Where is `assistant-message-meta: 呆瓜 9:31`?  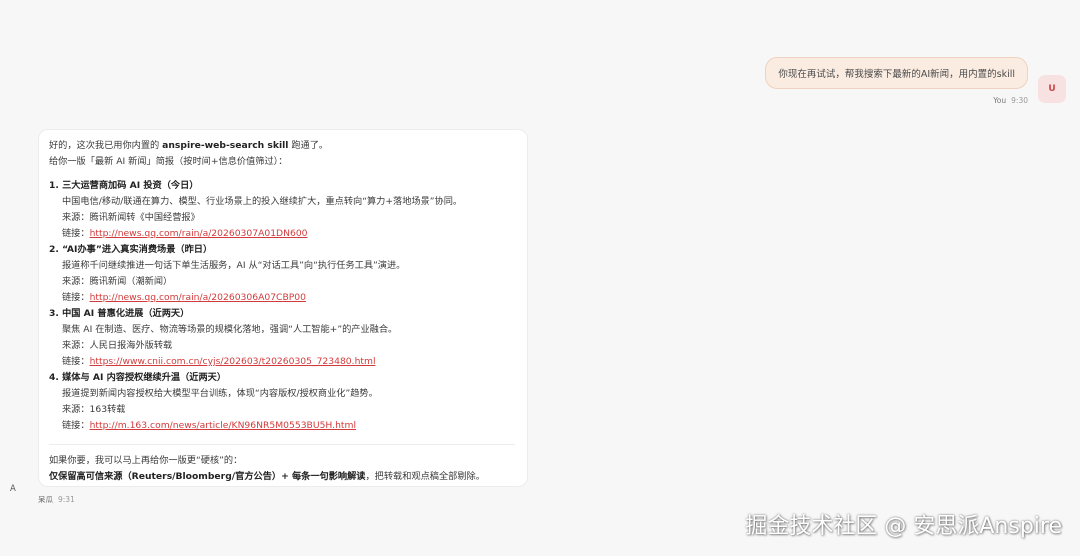 assistant-message-meta: 呆瓜 9:31 is located at coordinates (56, 499).